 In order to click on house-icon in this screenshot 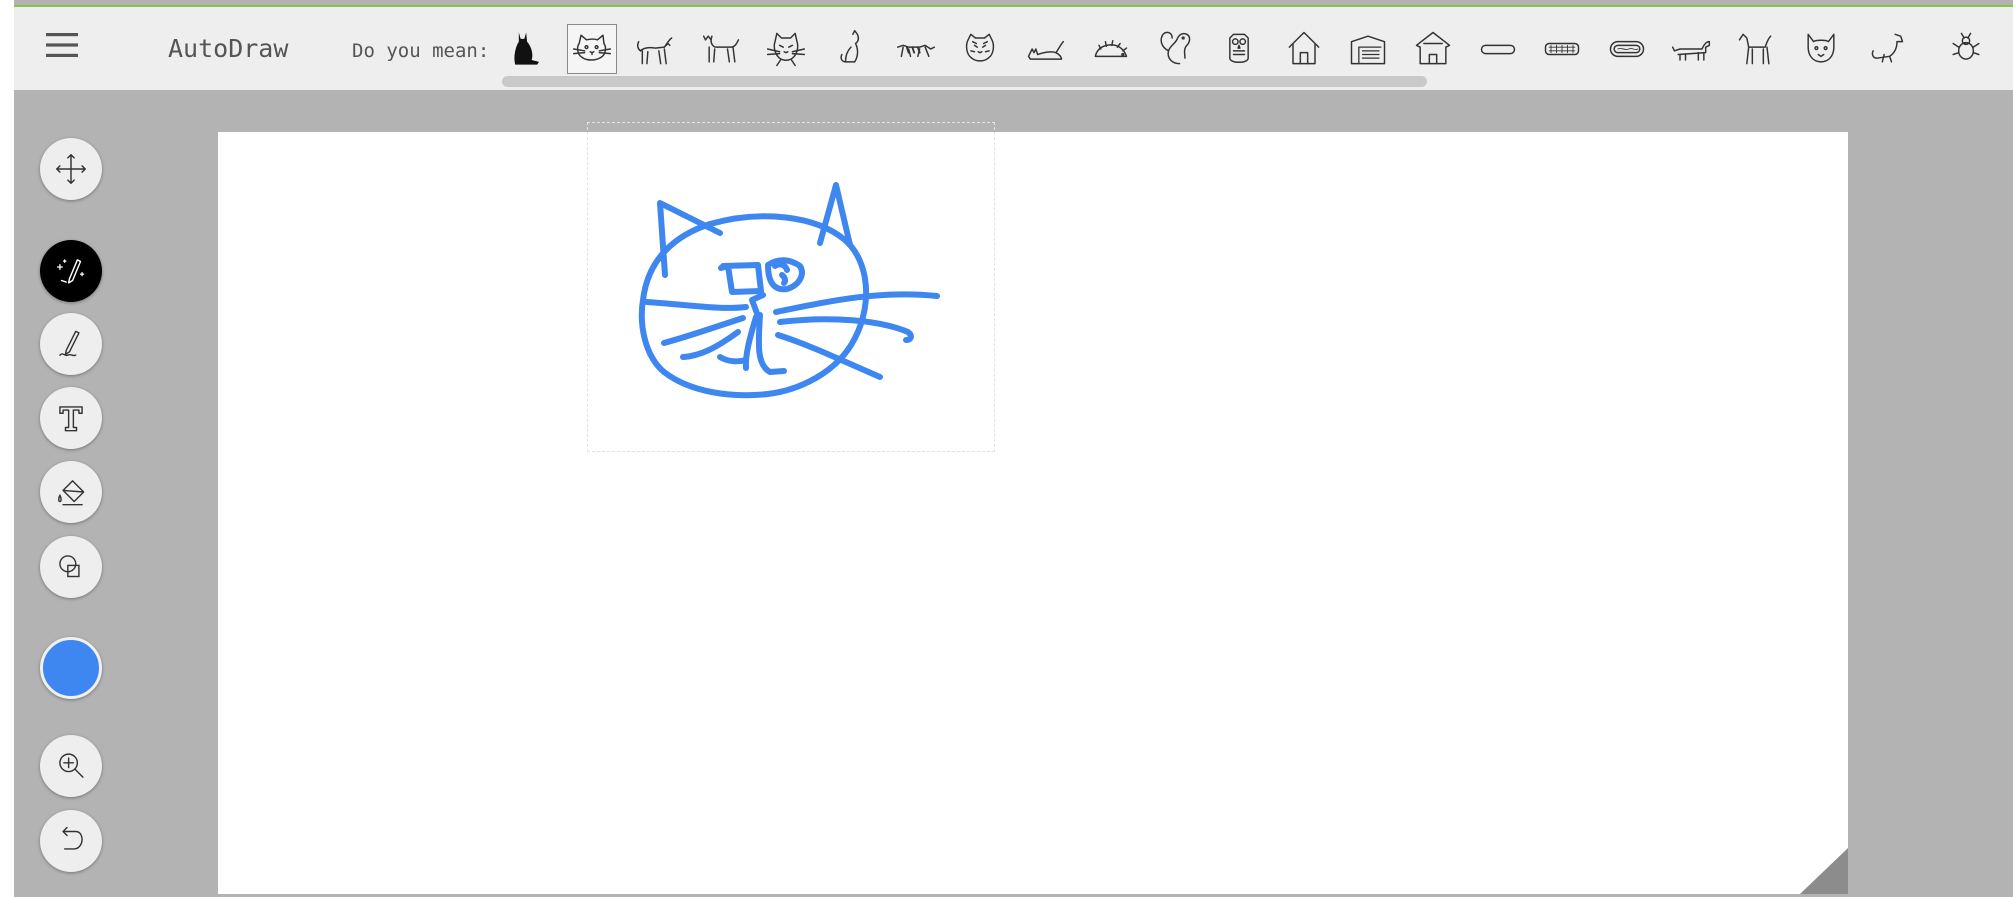, I will do `click(1304, 48)`.